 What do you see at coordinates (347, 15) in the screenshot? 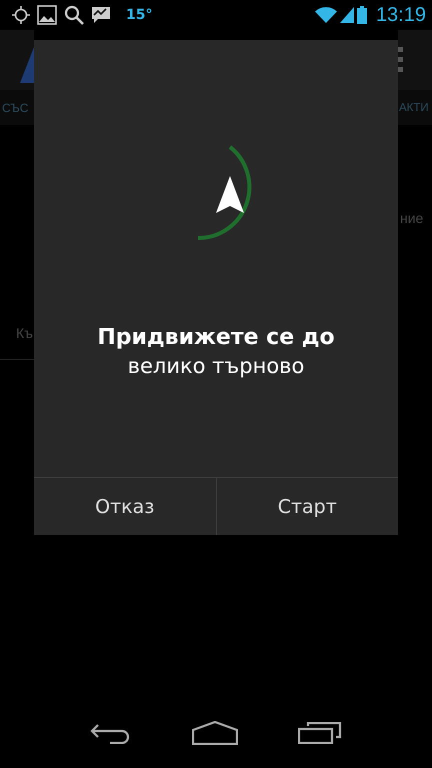
I see `signal-icon` at bounding box center [347, 15].